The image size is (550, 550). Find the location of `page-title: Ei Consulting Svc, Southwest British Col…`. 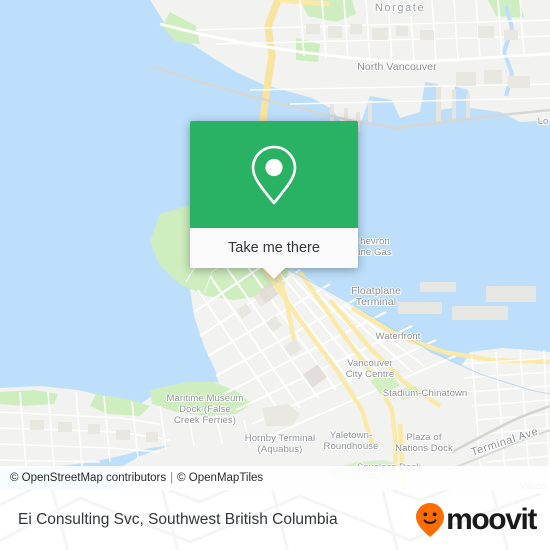

page-title: Ei Consulting Svc, Southwest British Col… is located at coordinates (178, 519).